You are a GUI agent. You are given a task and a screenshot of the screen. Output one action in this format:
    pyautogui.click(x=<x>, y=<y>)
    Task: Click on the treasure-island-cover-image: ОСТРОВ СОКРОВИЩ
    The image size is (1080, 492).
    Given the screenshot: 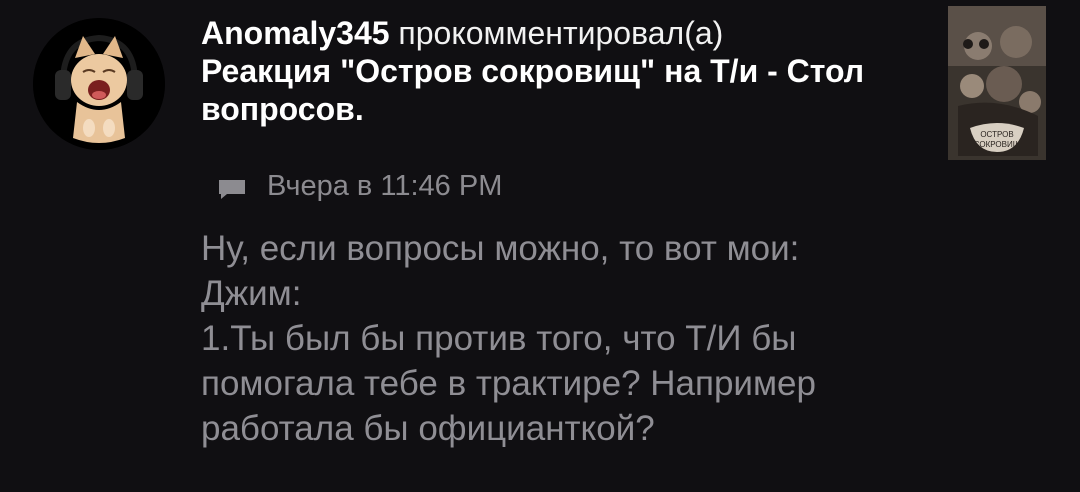 What is the action you would take?
    pyautogui.click(x=997, y=83)
    